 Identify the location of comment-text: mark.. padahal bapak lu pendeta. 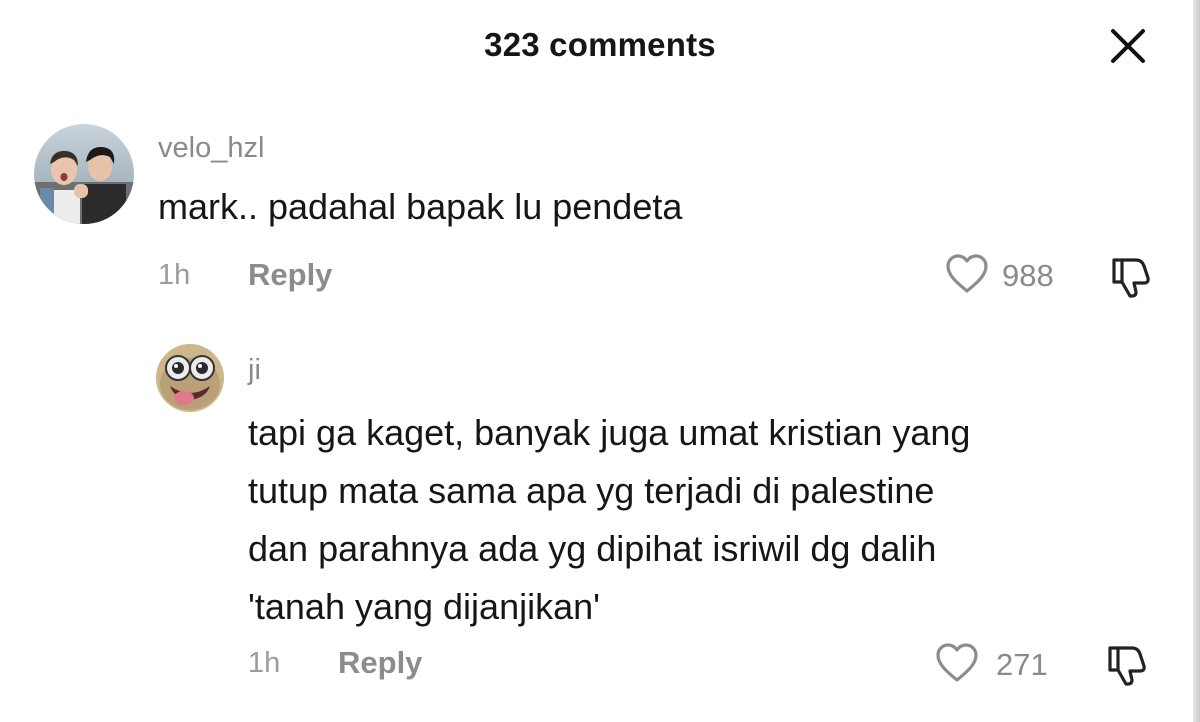
(420, 207).